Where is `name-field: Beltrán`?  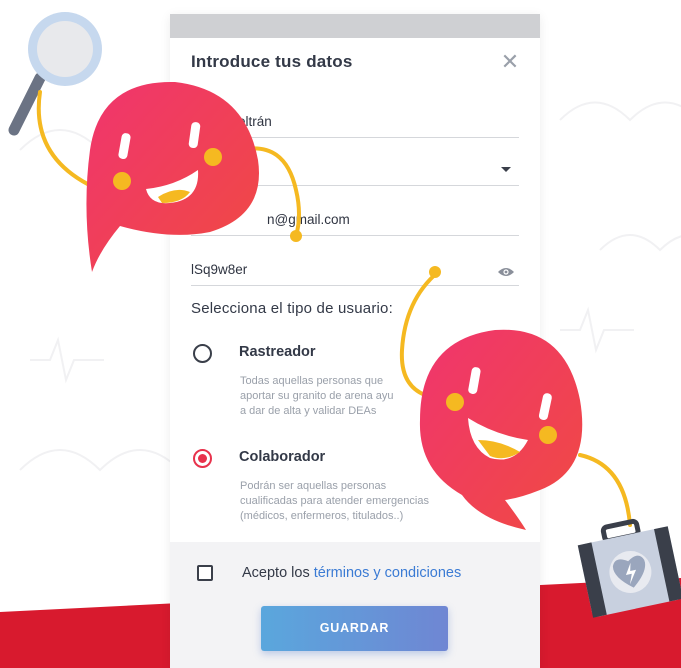 name-field: Beltrán is located at coordinates (355, 123).